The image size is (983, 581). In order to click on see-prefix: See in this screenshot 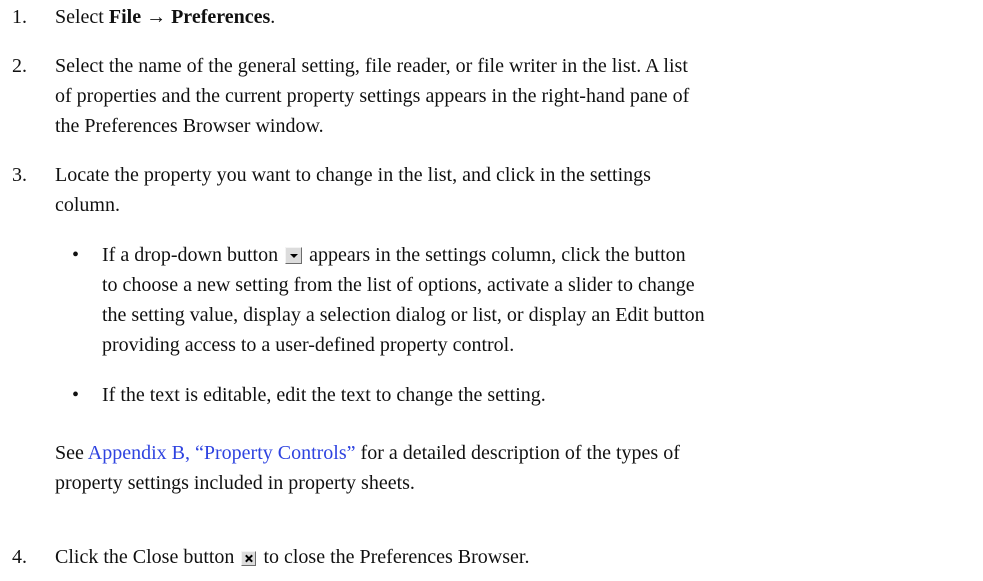, I will do `click(71, 453)`.